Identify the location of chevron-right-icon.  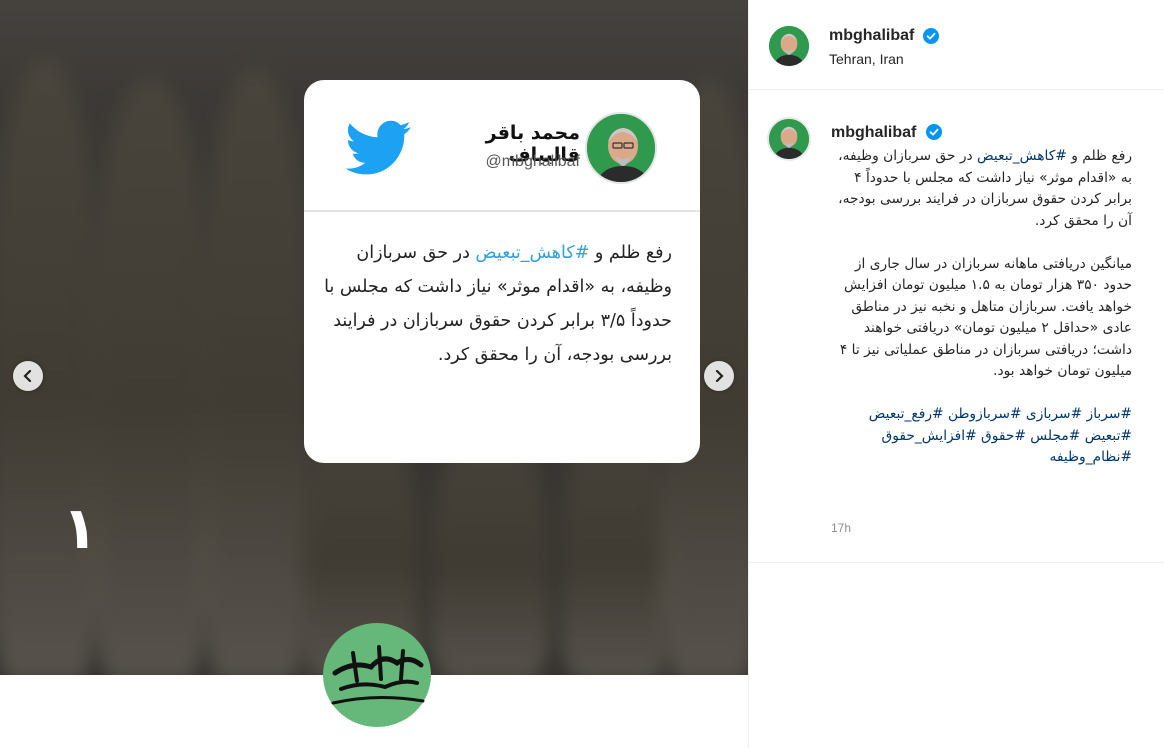
(719, 376).